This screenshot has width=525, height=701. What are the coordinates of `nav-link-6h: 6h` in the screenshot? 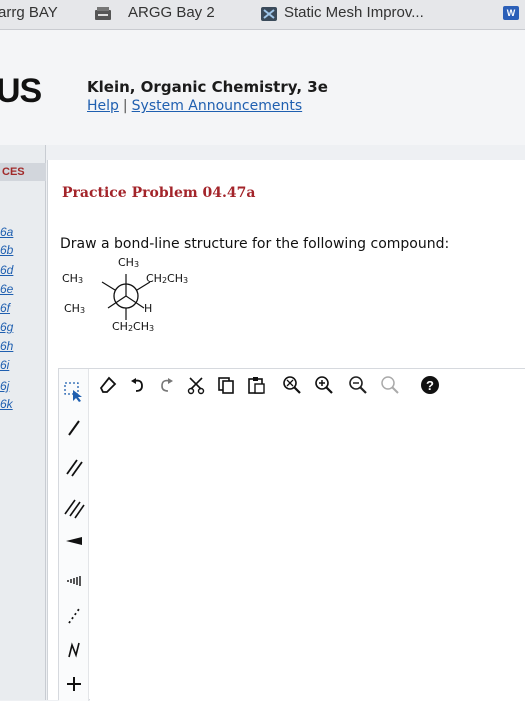 It's located at (6, 346).